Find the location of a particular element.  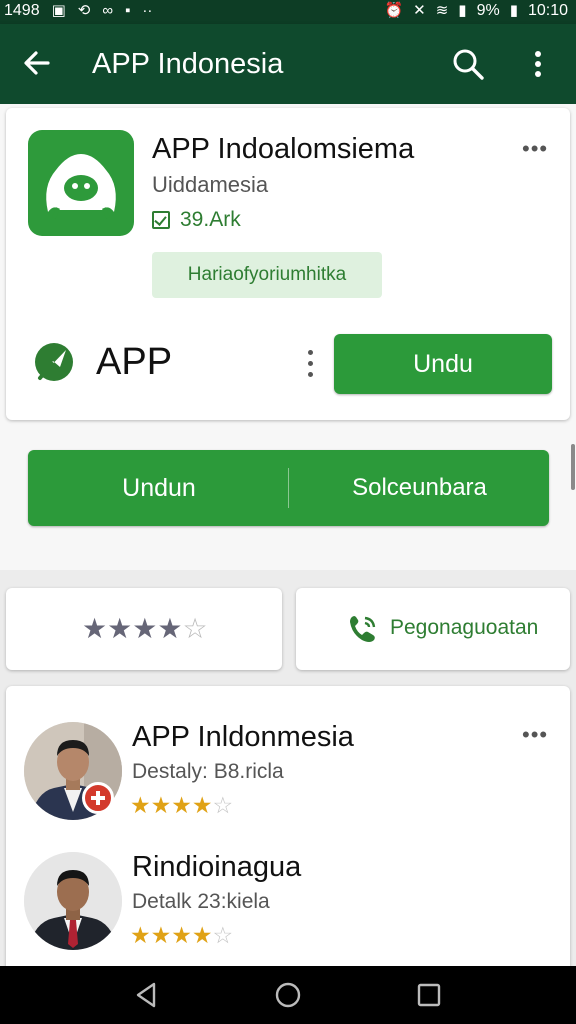

more-horiz-icon: ••• is located at coordinates (536, 149).